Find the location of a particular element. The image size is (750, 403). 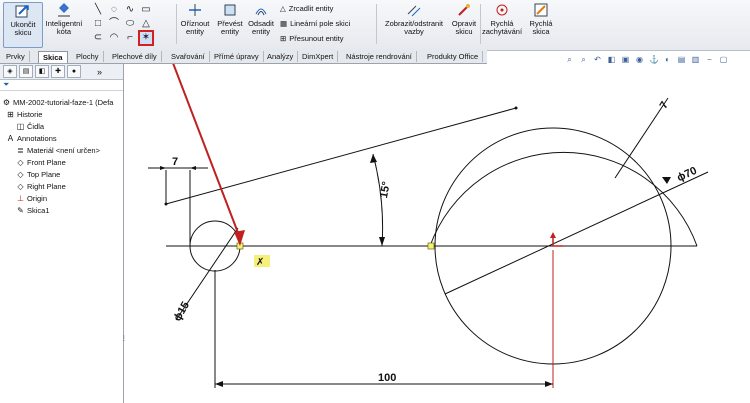

sensor-icon: ◫ is located at coordinates (20, 126).